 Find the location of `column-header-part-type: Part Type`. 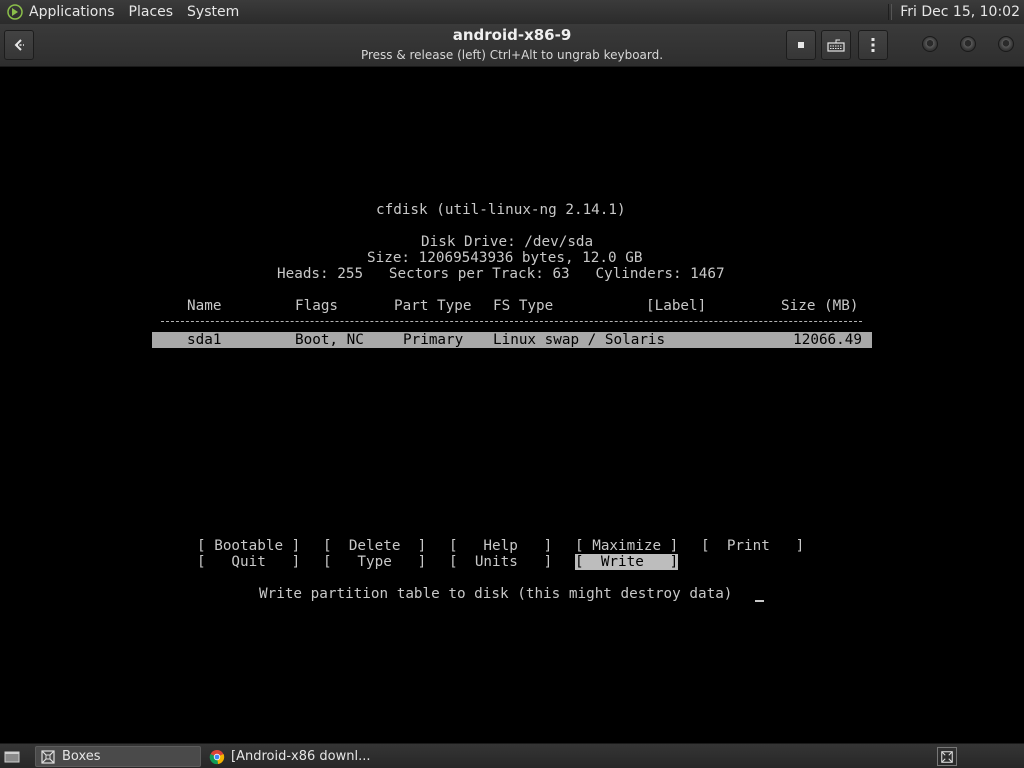

column-header-part-type: Part Type is located at coordinates (433, 306).